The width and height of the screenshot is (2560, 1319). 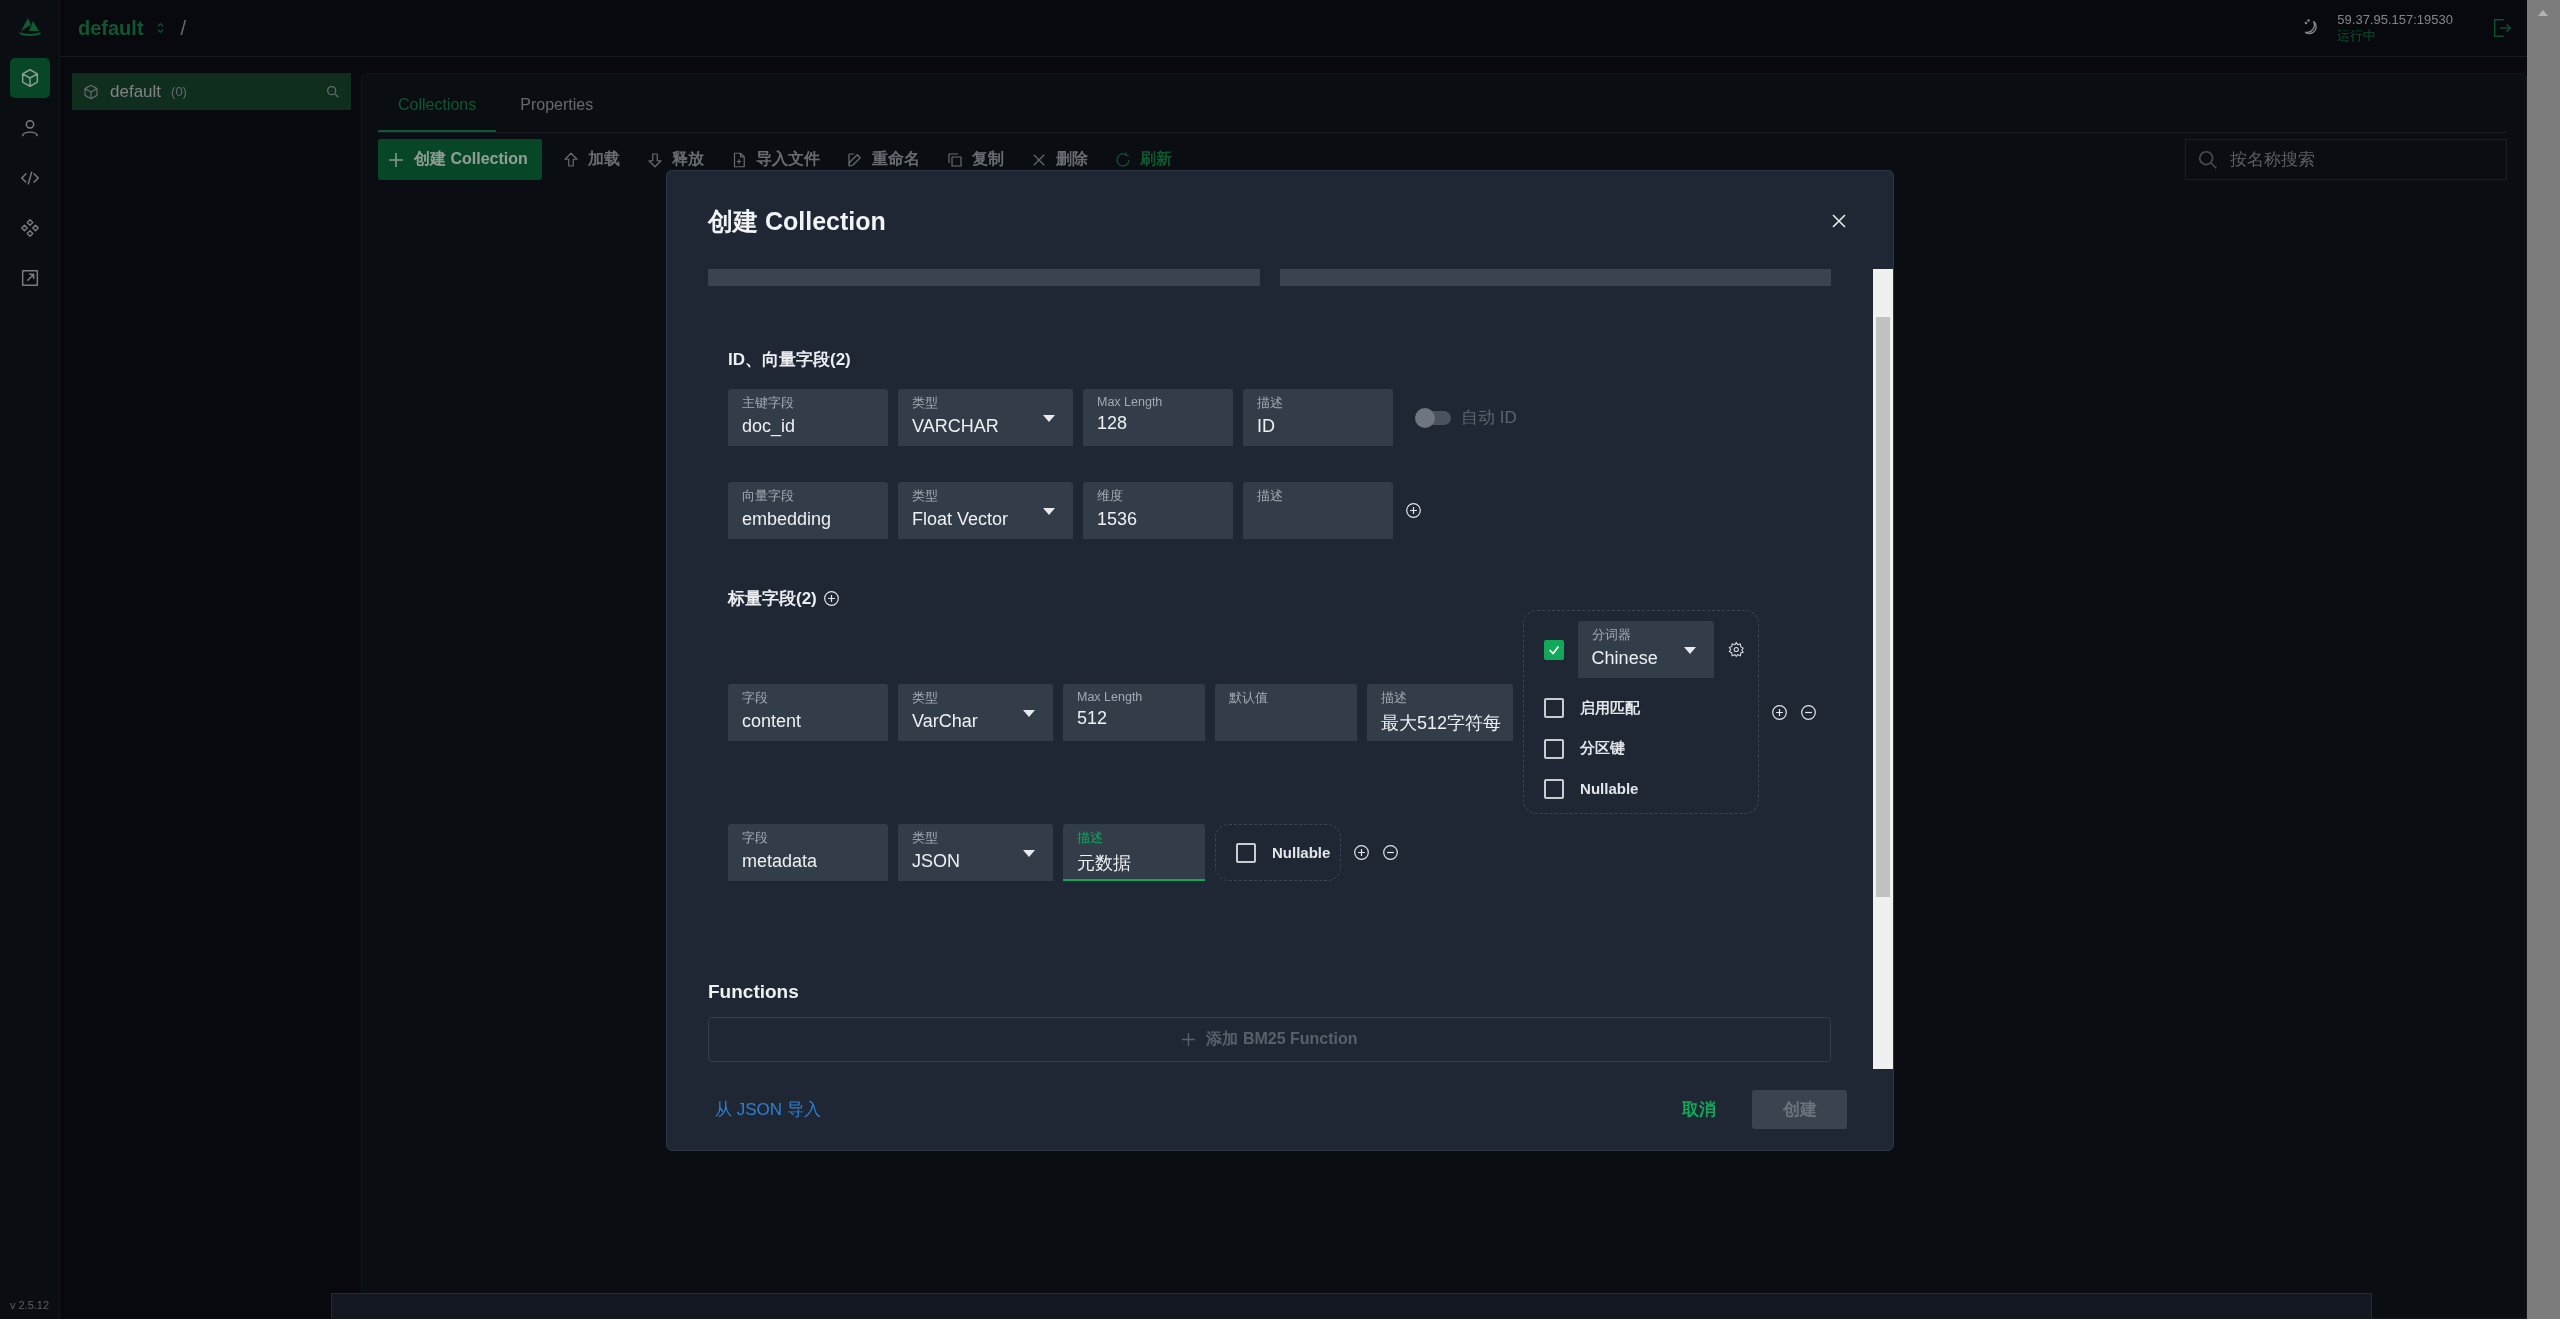 What do you see at coordinates (1610, 708) in the screenshot?
I see `checkbox-label: 启用匹配` at bounding box center [1610, 708].